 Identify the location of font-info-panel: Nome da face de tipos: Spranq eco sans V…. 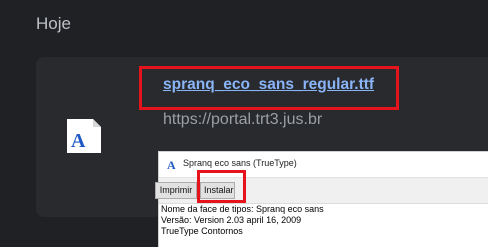
(323, 220).